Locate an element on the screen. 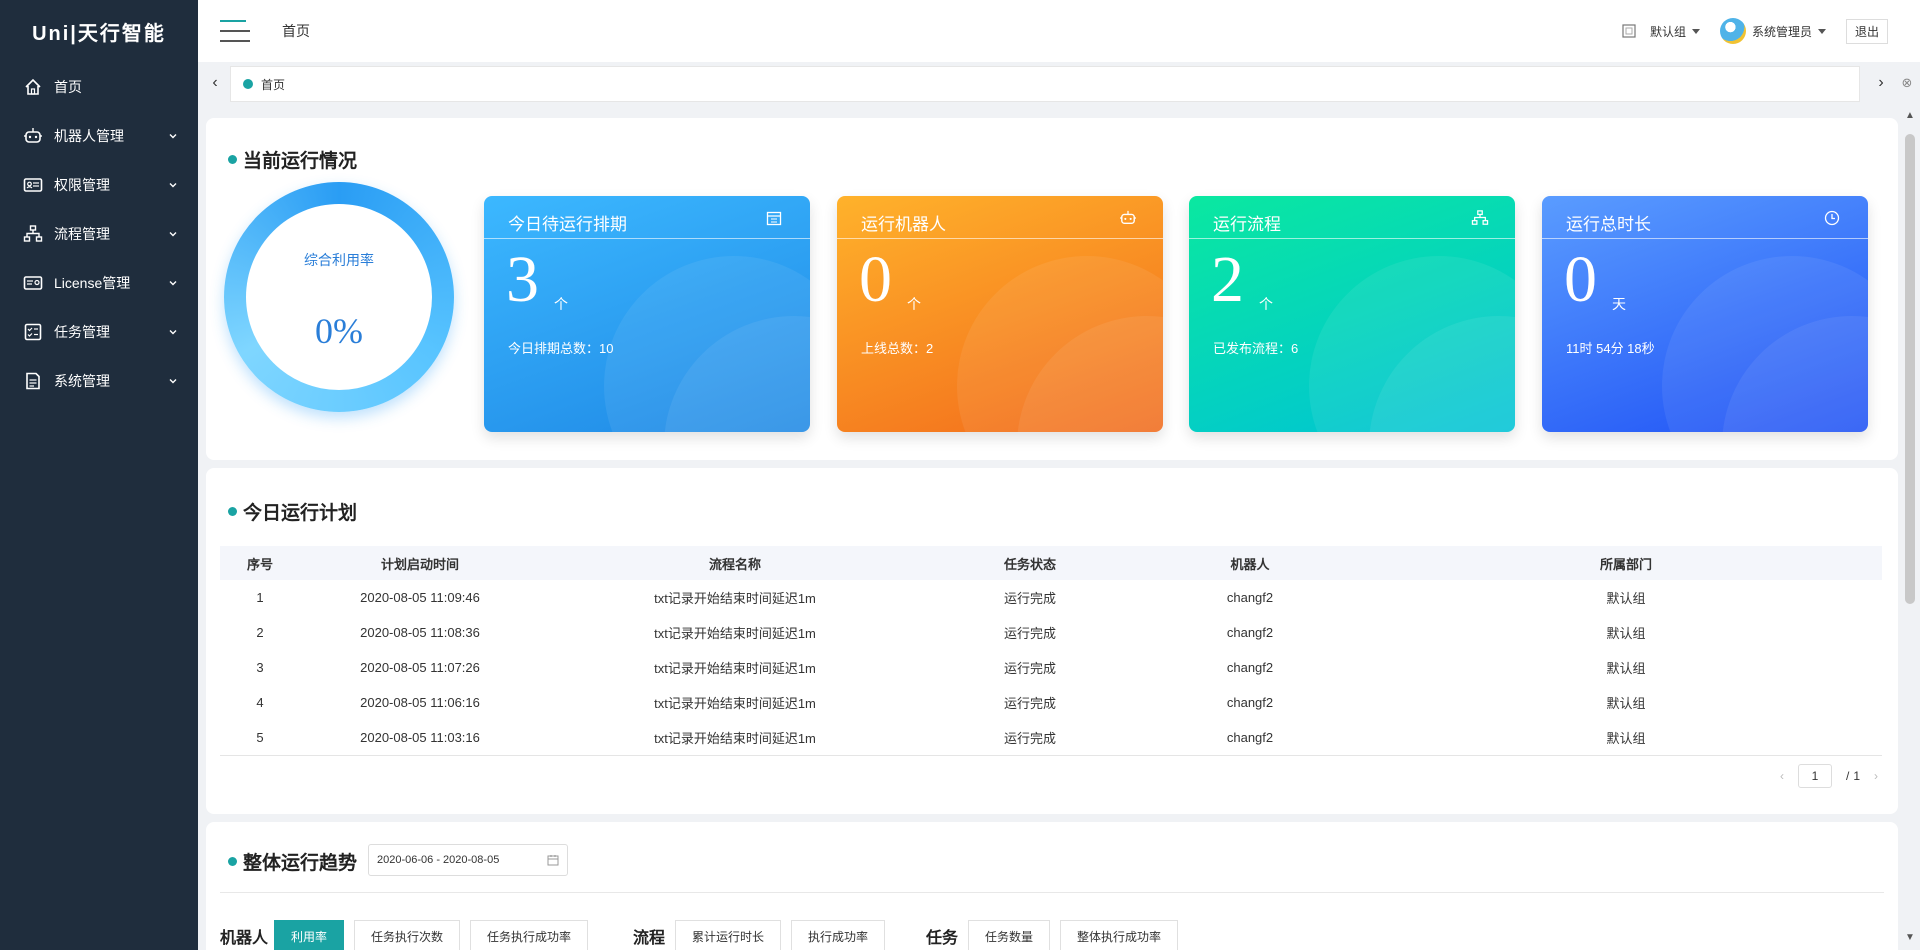  active-dot-icon is located at coordinates (248, 84).